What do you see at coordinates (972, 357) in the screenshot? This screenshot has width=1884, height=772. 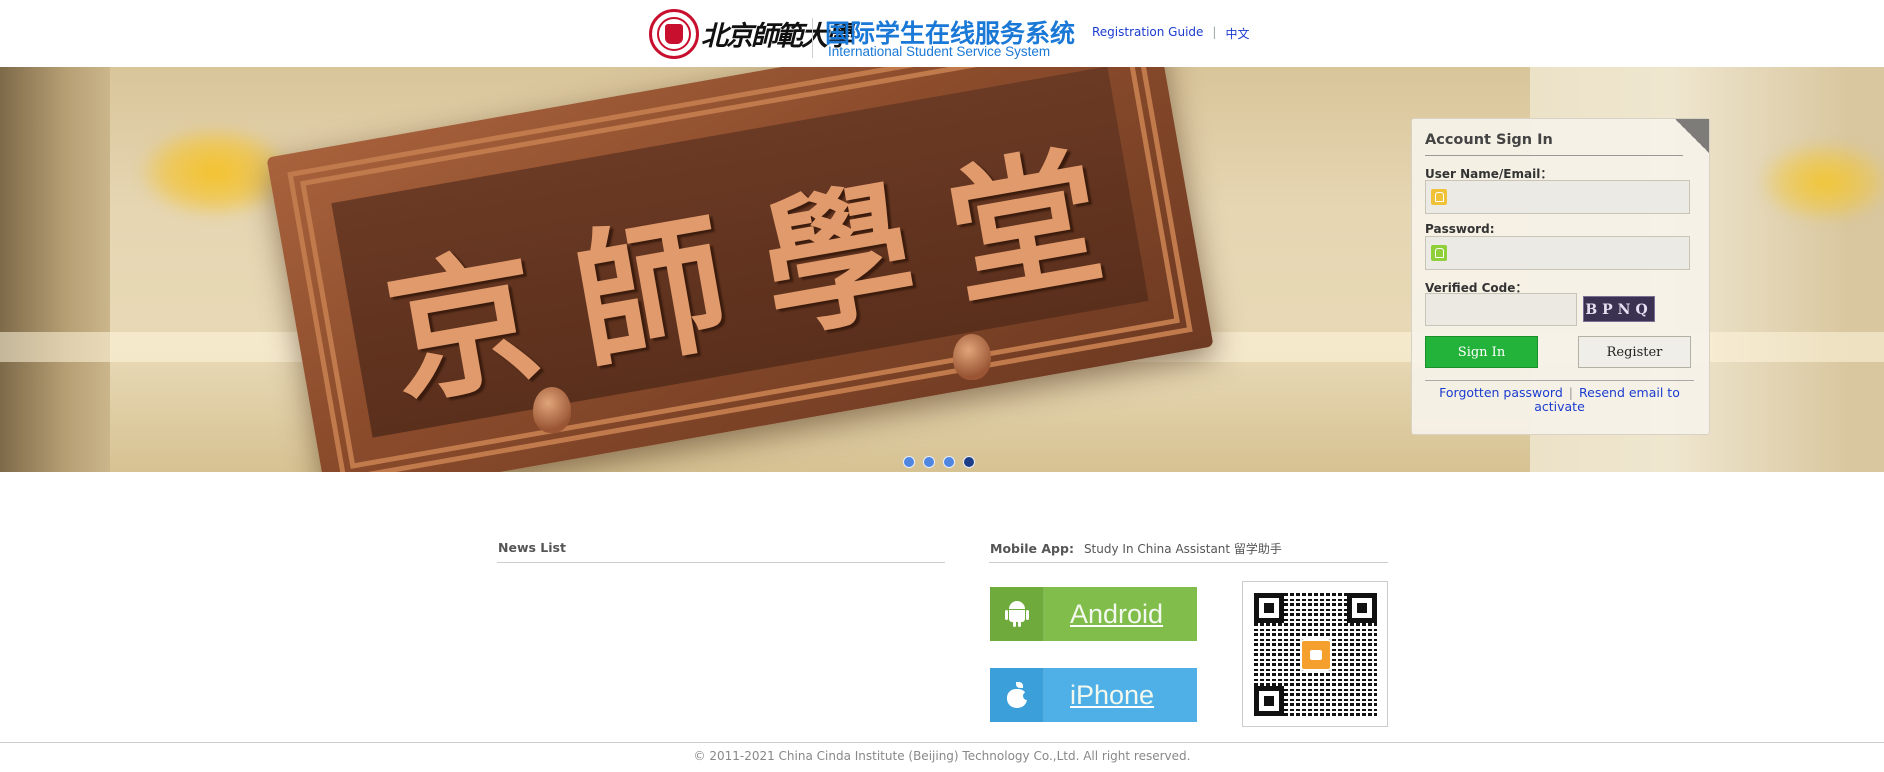 I see `plaque-ornament-right` at bounding box center [972, 357].